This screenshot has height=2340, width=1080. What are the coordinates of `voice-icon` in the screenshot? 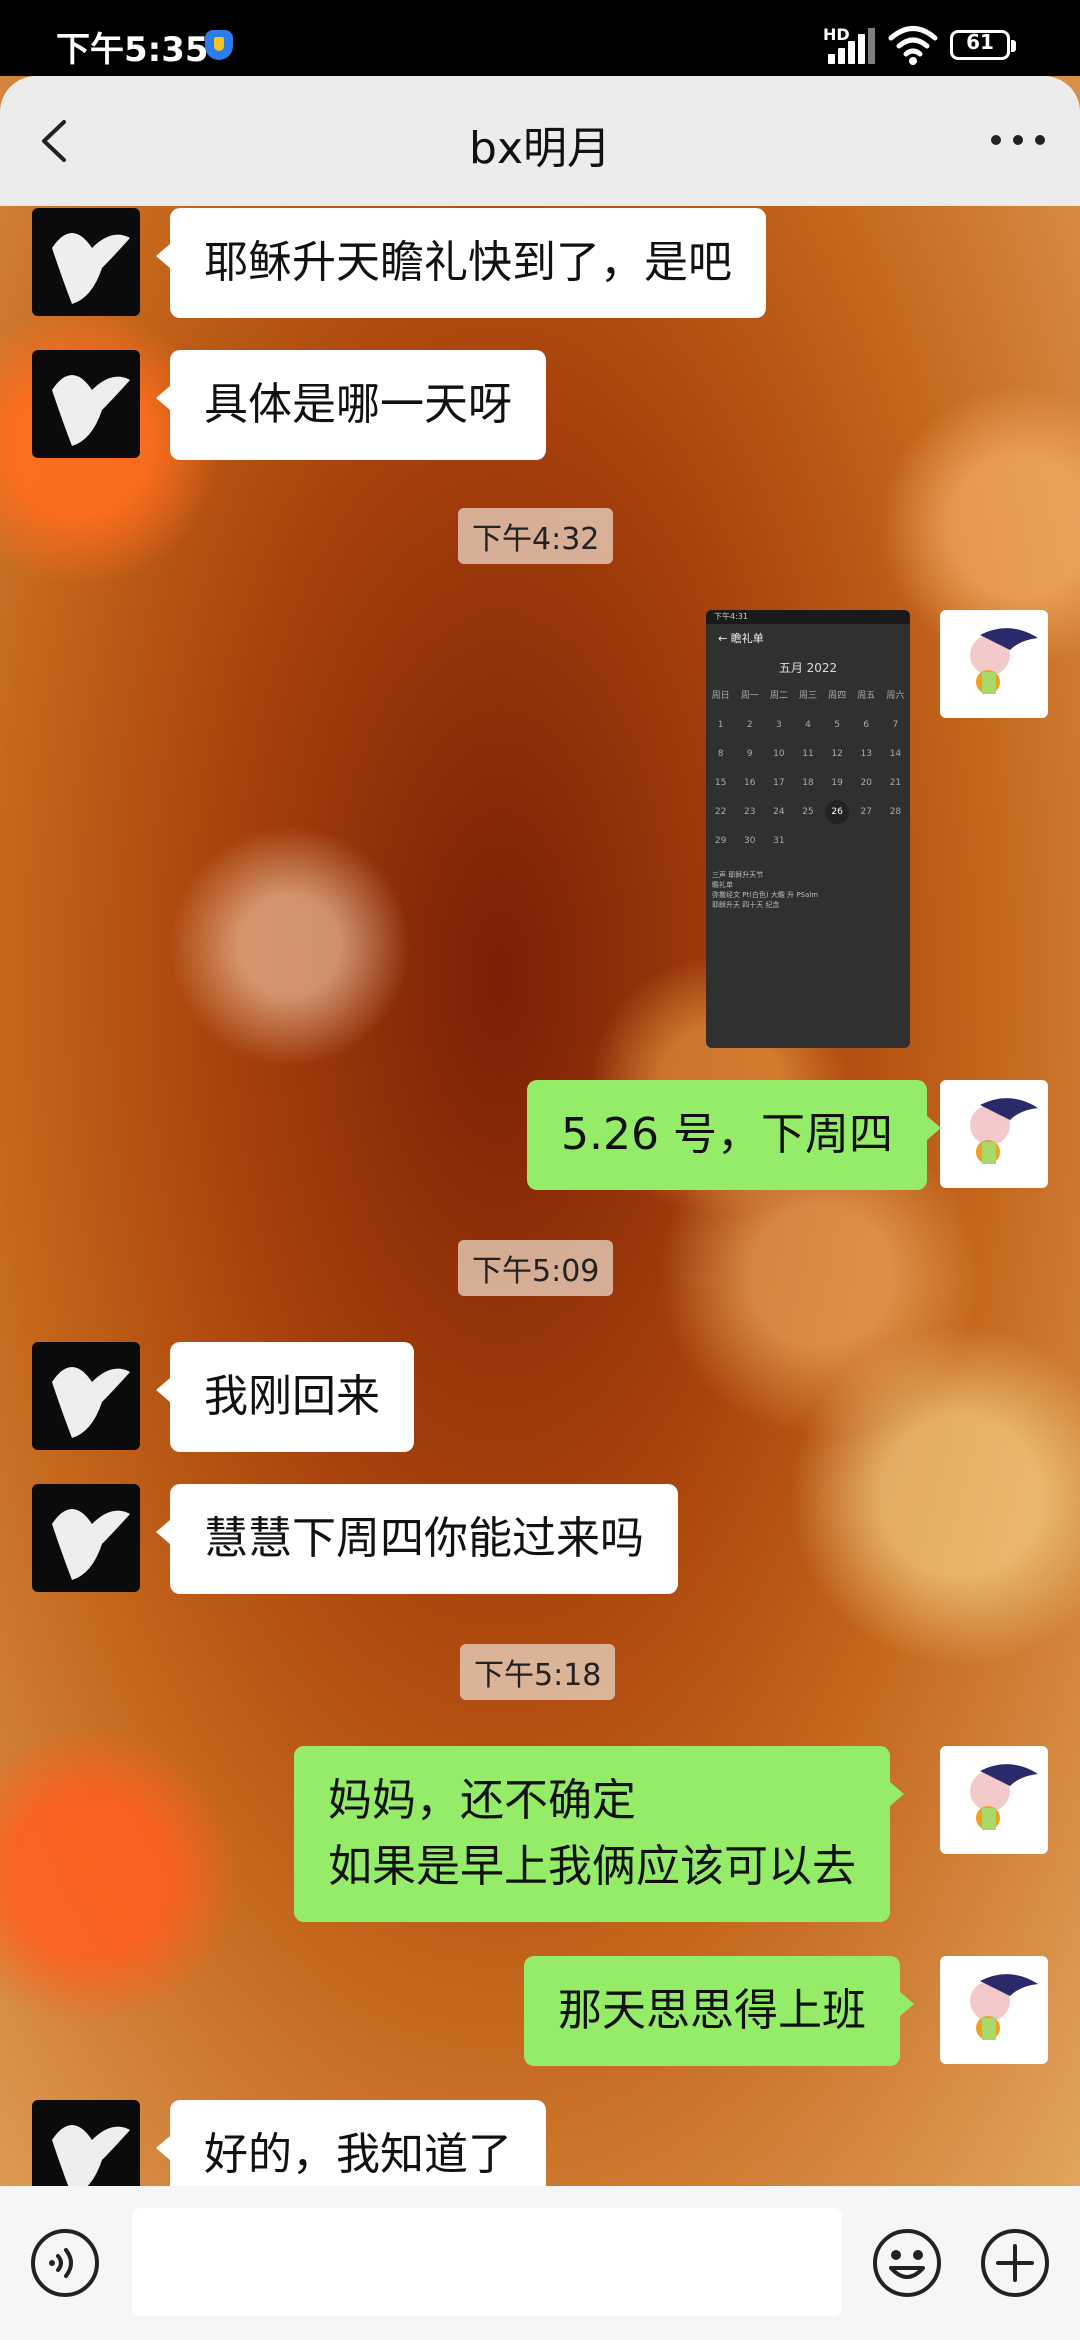 It's located at (65, 2263).